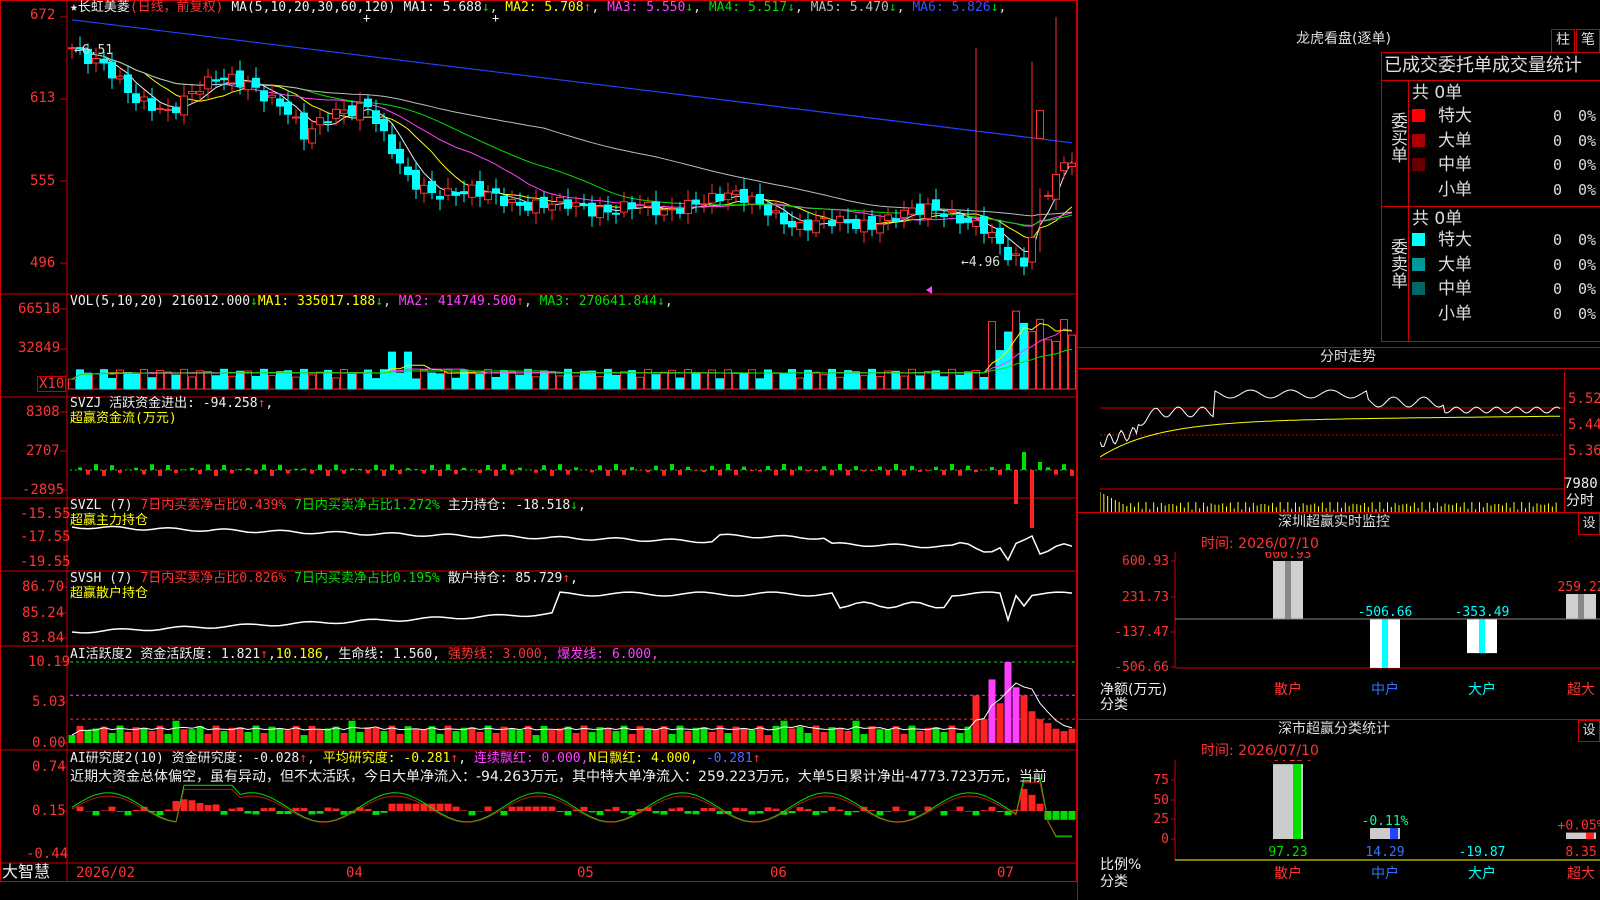  Describe the element at coordinates (1589, 524) in the screenshot. I see `monitor-settings-button: 设` at that location.